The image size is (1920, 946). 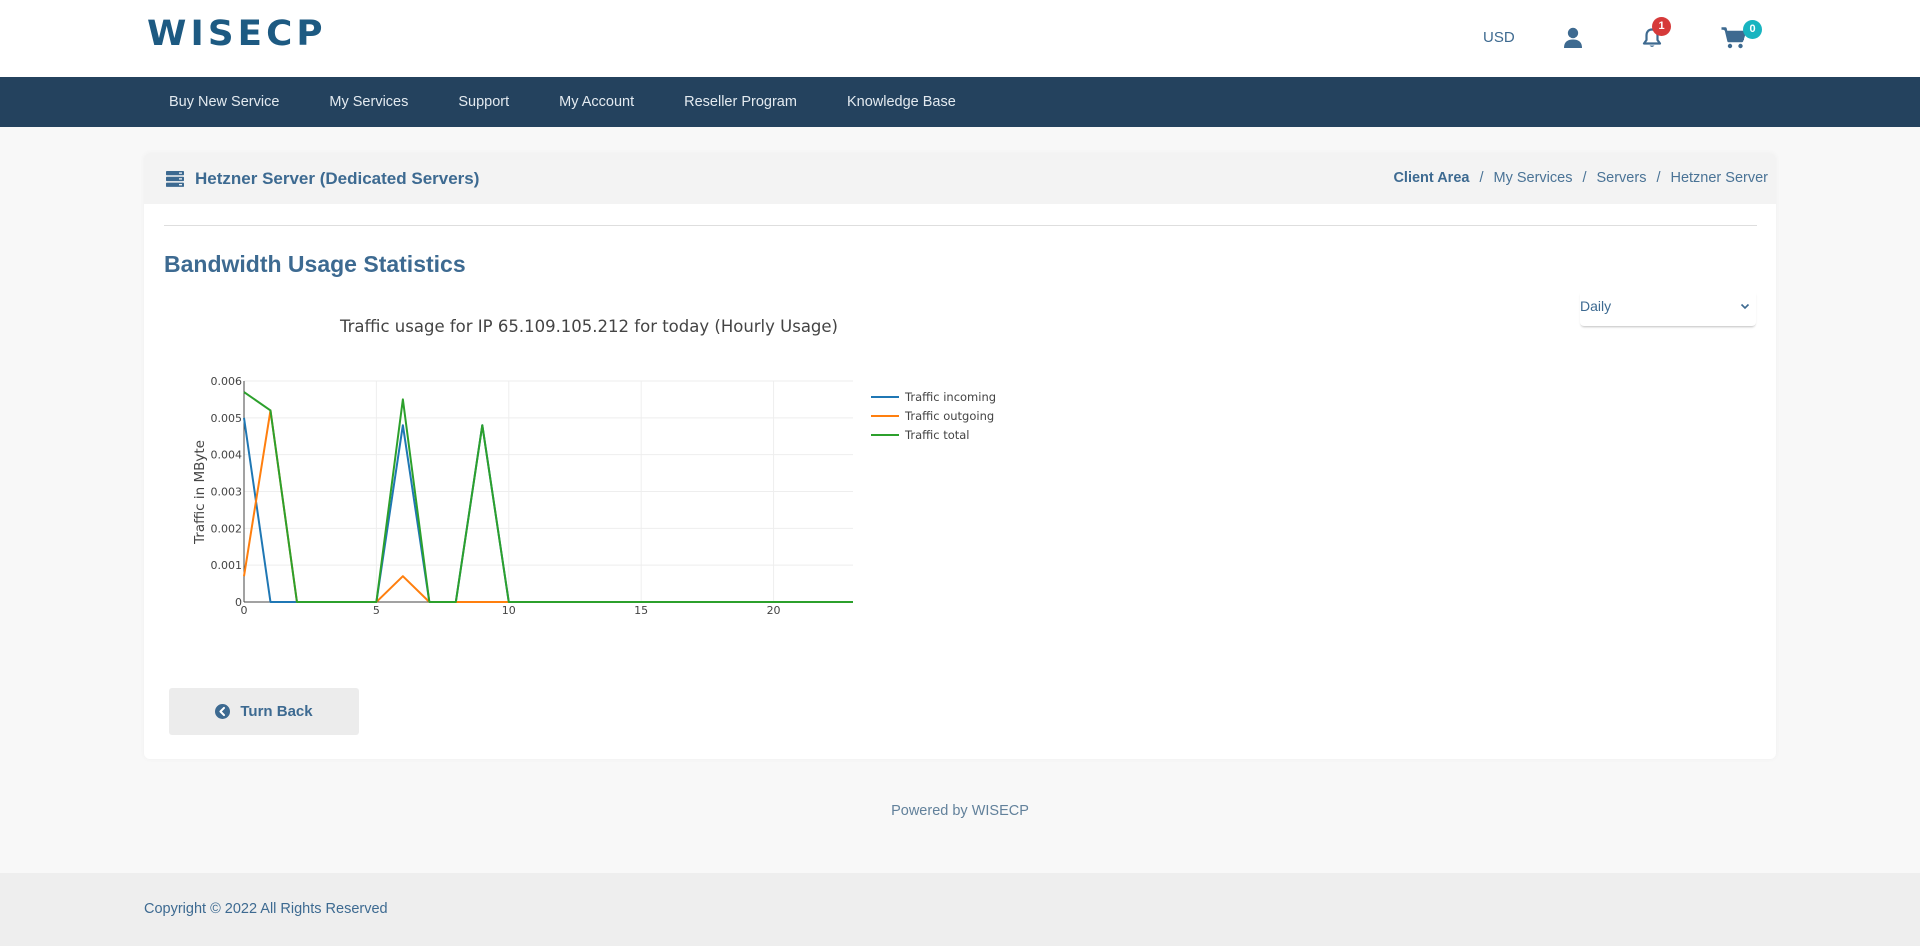 I want to click on nav-item-reseller-program: Reseller Program, so click(x=740, y=102).